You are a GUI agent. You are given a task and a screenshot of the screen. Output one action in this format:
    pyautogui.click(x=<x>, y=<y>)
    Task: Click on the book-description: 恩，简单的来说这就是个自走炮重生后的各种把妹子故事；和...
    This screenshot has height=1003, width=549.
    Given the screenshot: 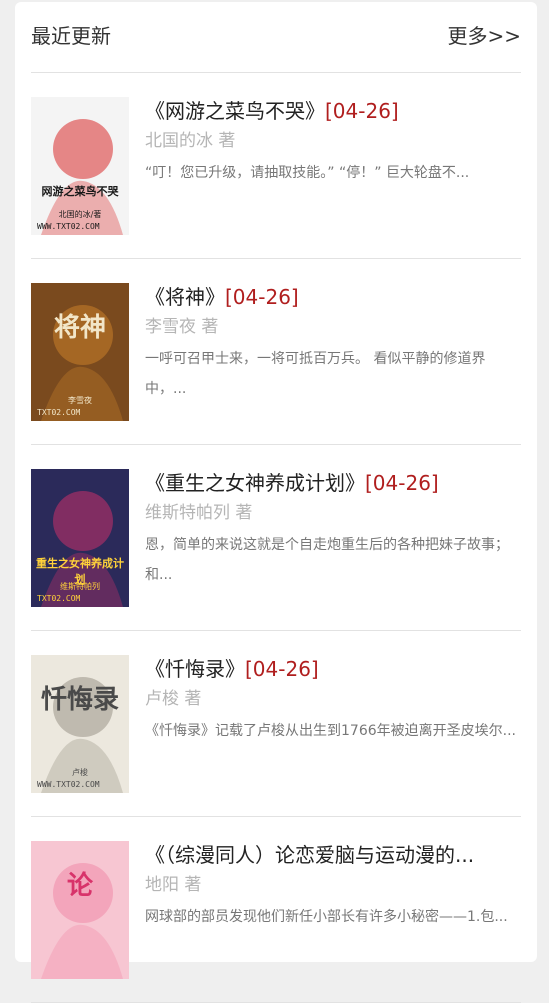 What is the action you would take?
    pyautogui.click(x=327, y=560)
    